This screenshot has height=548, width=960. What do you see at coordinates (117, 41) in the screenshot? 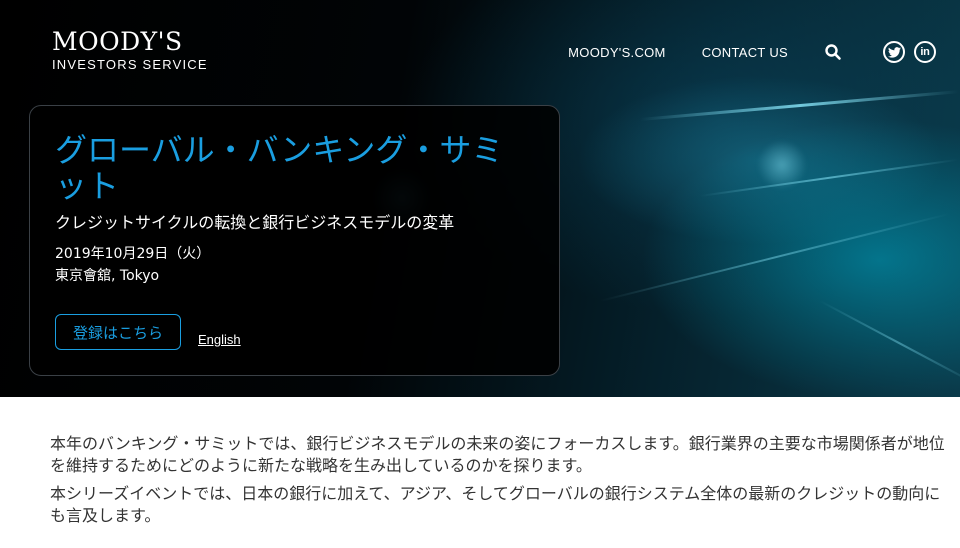
I see `logo-wordmark: MOODY'S` at bounding box center [117, 41].